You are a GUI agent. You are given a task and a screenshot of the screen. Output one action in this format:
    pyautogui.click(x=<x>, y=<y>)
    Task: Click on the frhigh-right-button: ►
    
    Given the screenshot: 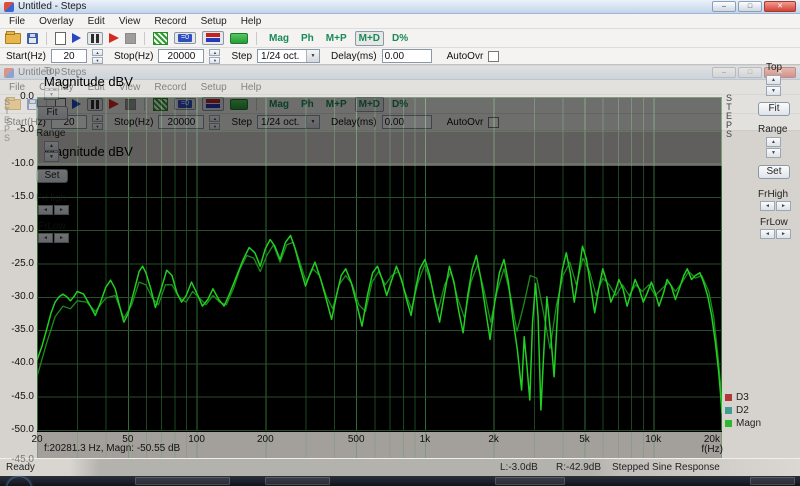 What is the action you would take?
    pyautogui.click(x=783, y=206)
    